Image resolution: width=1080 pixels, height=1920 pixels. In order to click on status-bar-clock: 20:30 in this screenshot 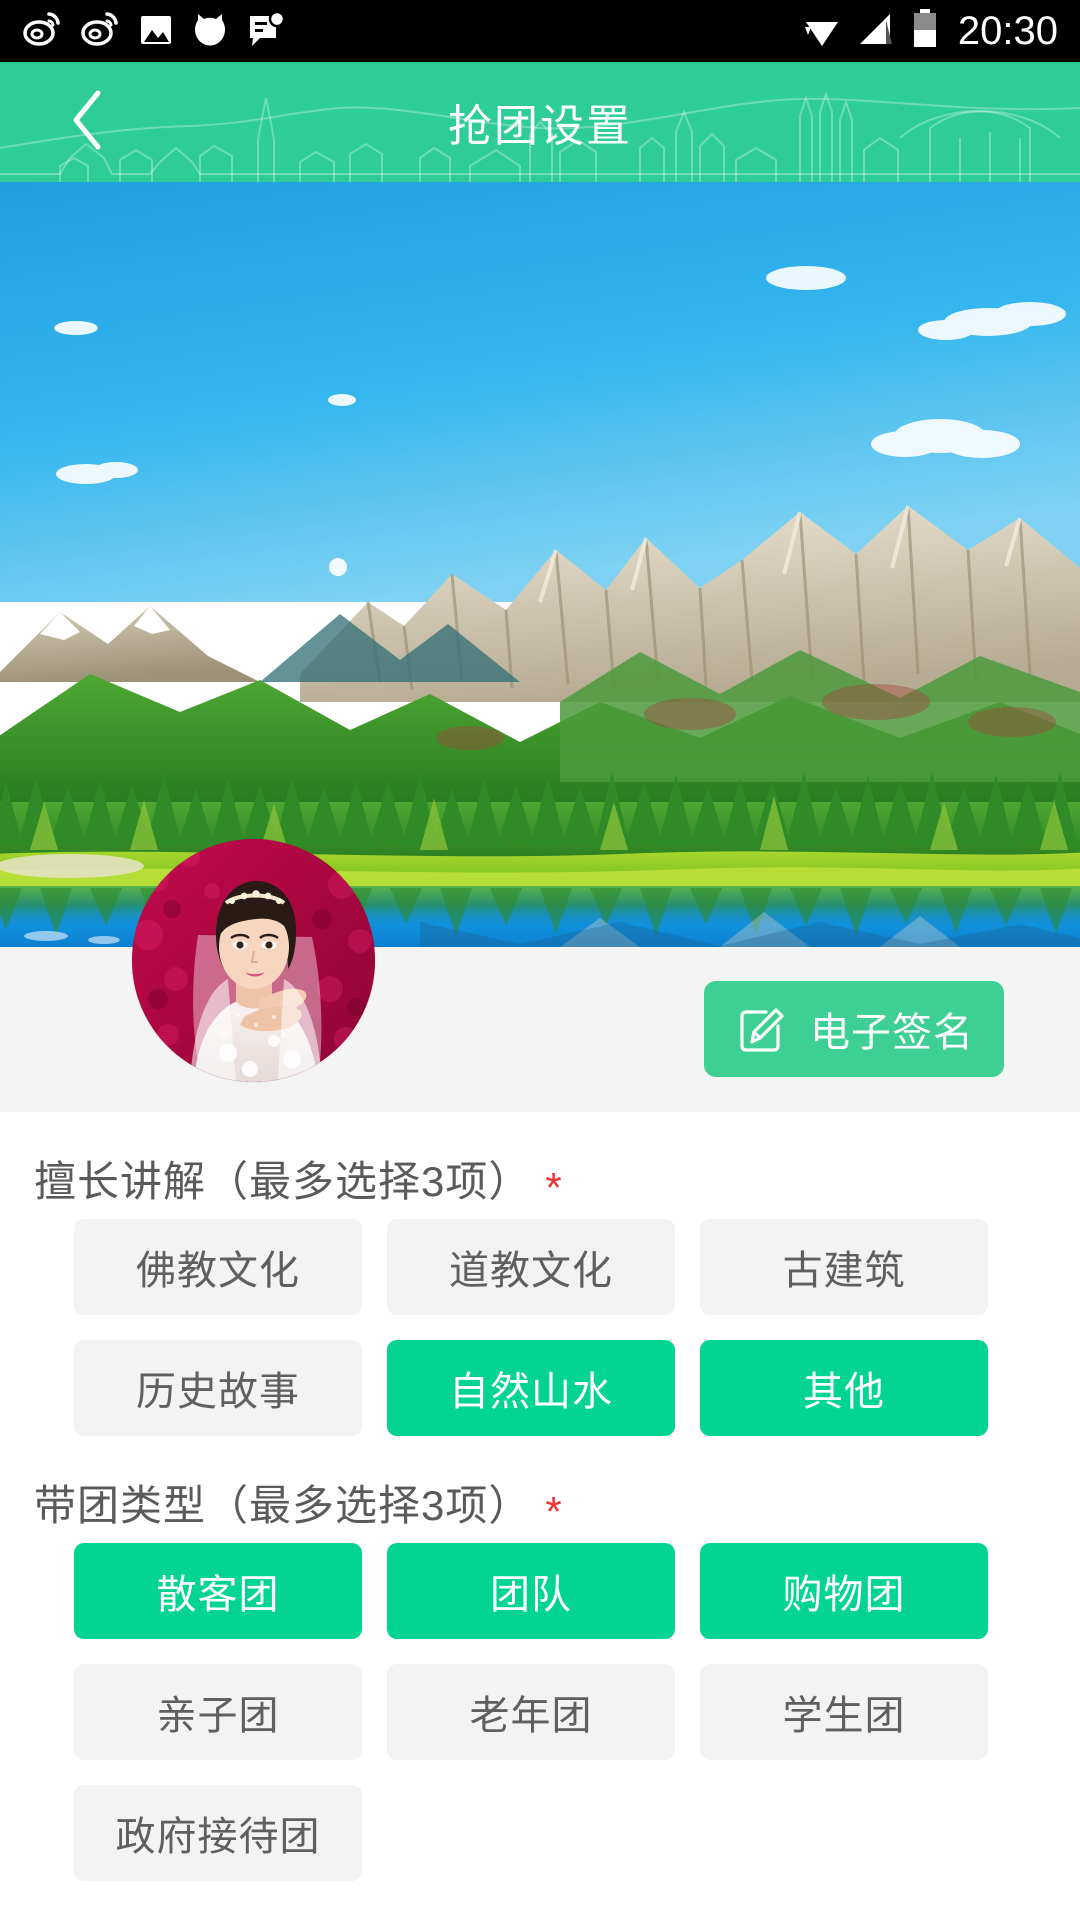, I will do `click(1007, 31)`.